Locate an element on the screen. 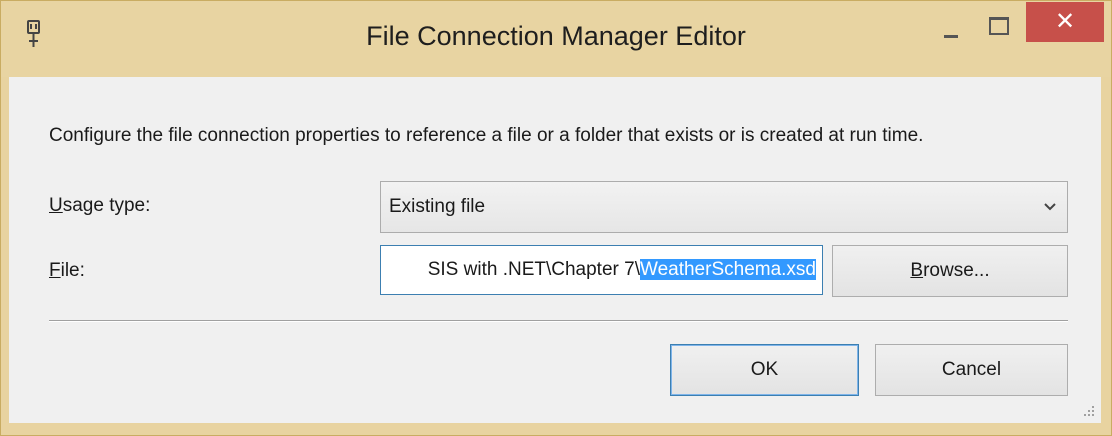 The image size is (1112, 436). file-path-selected: WeatherSchema.xsd is located at coordinates (727, 269).